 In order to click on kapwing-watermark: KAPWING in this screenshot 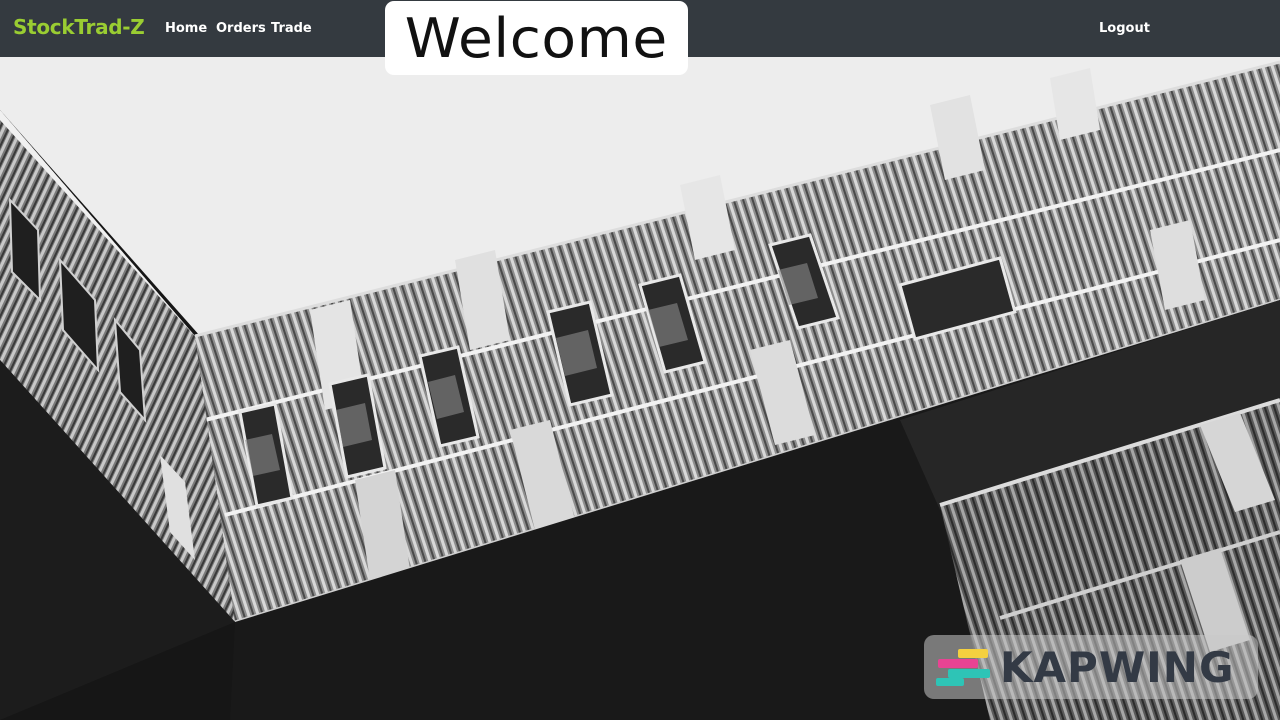, I will do `click(1091, 667)`.